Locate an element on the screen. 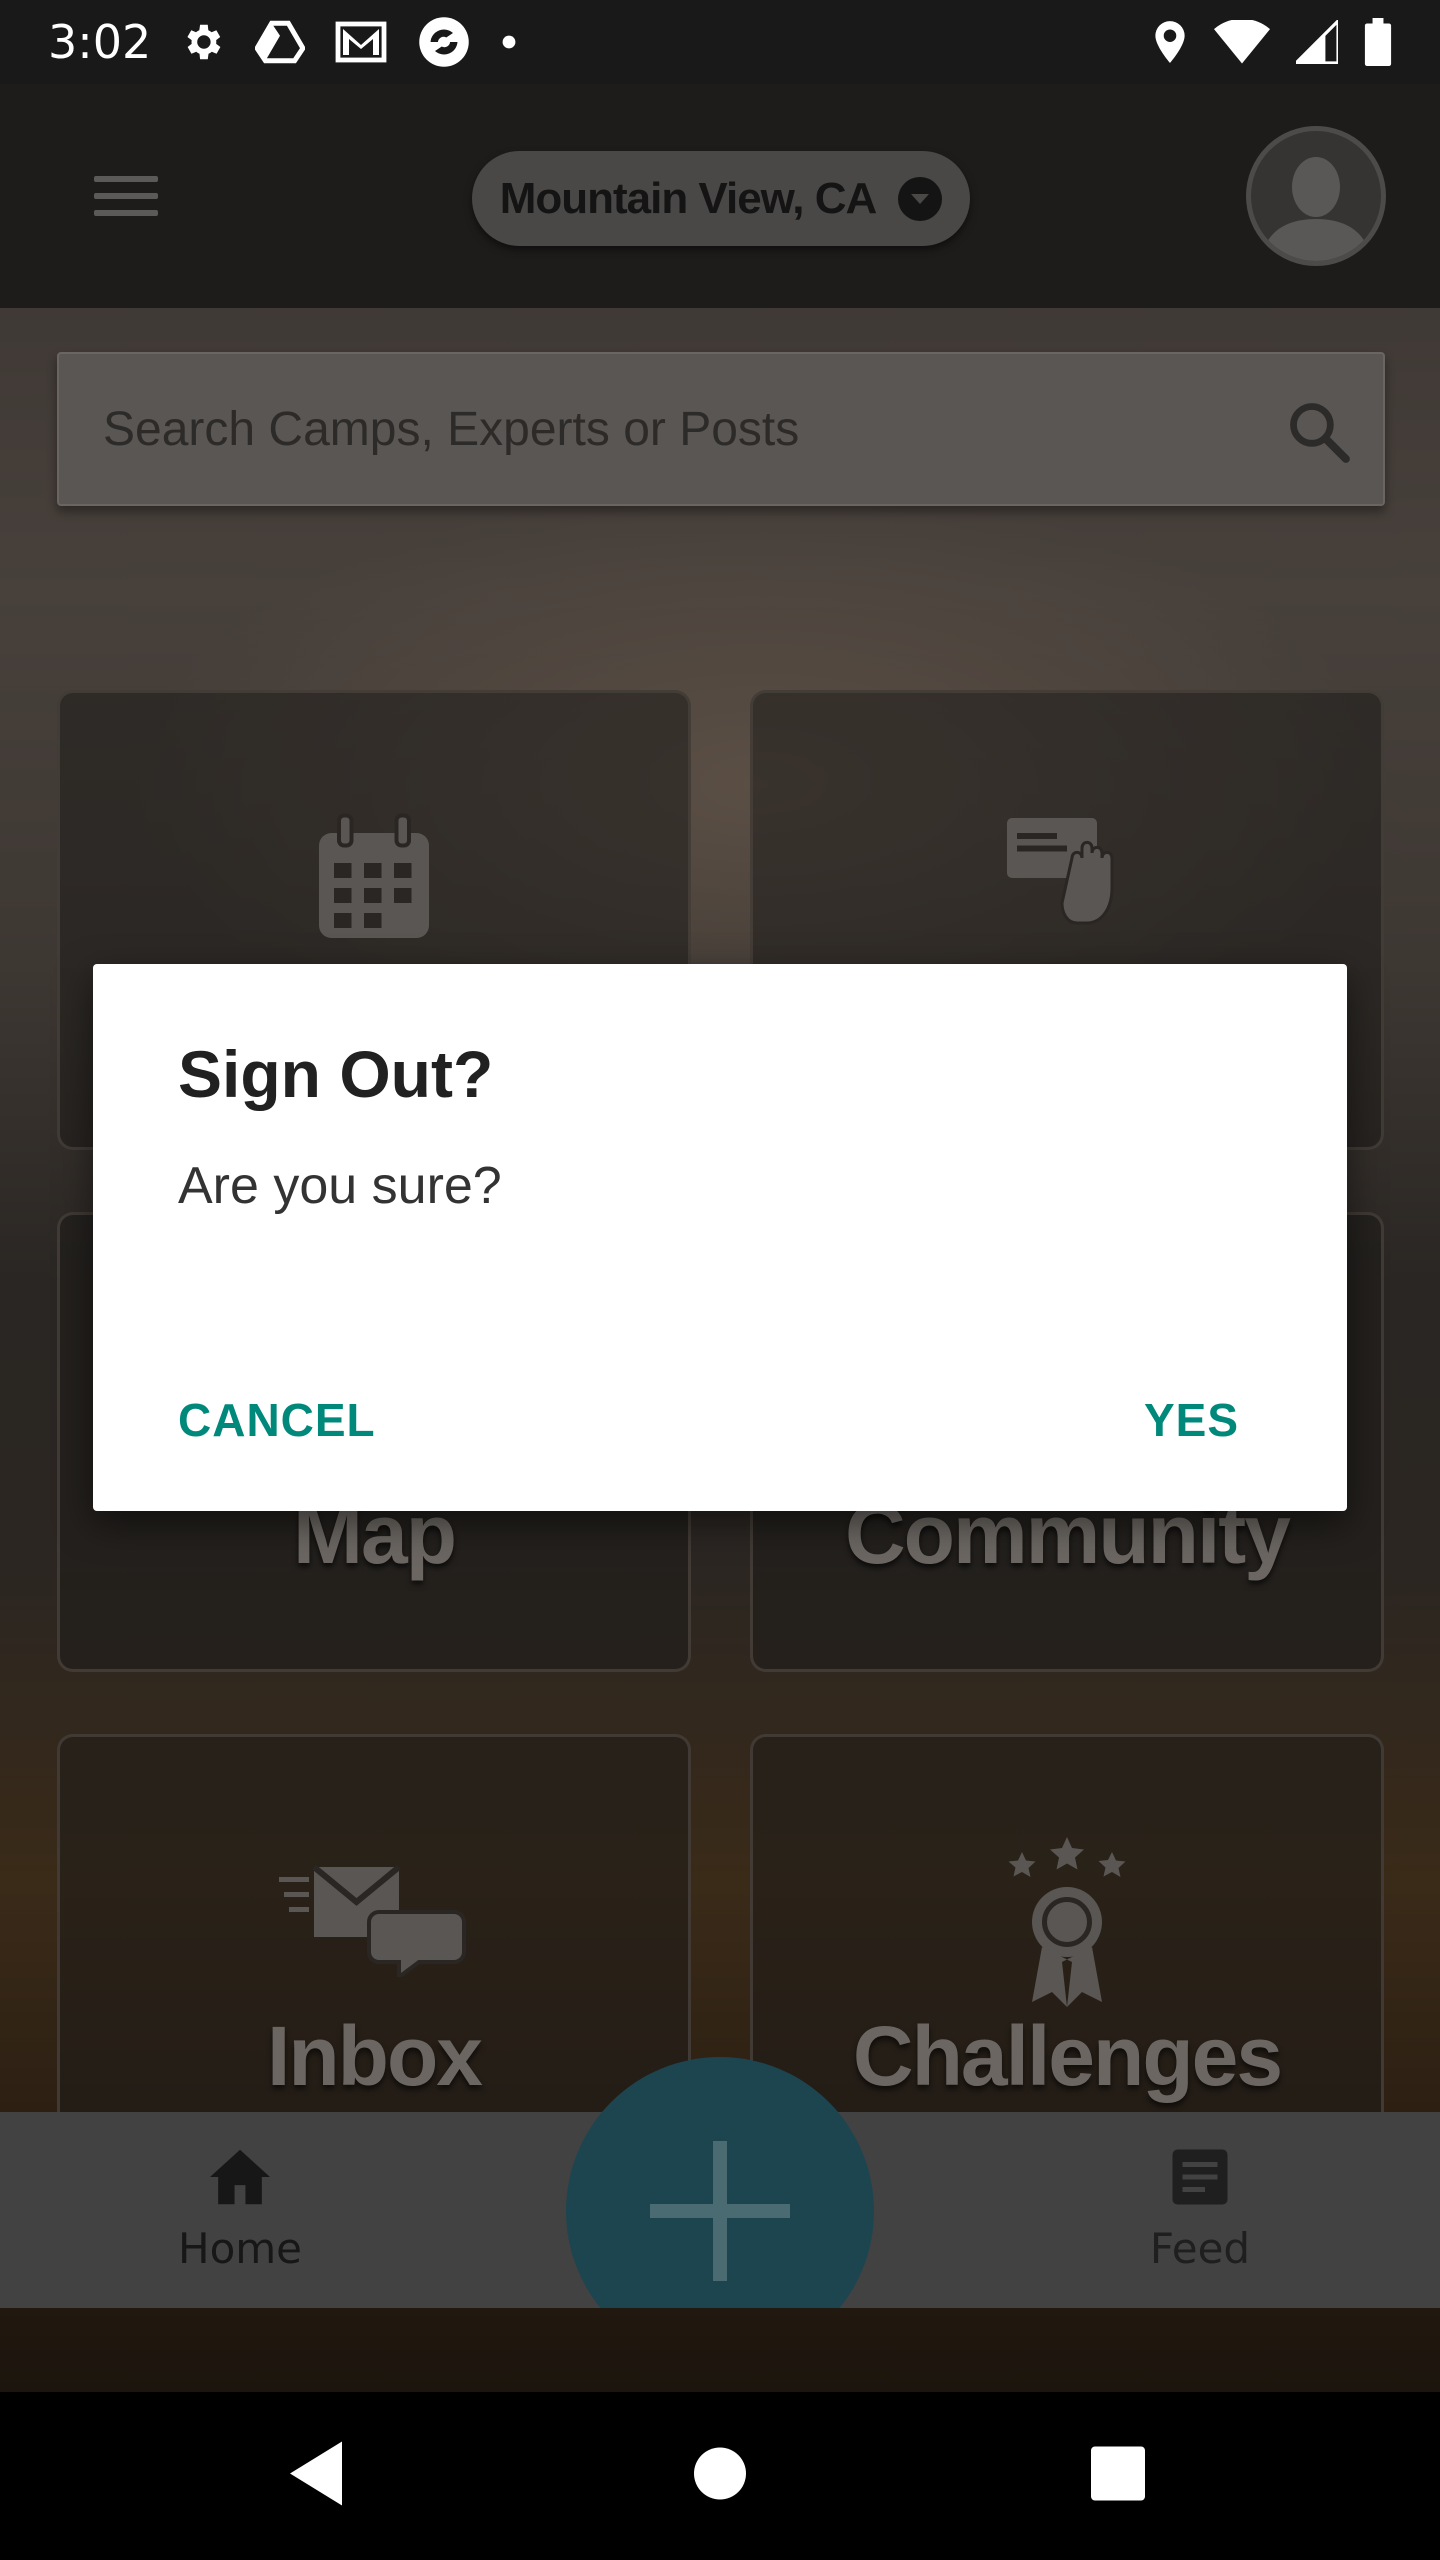 The height and width of the screenshot is (2560, 1440). battery-icon is located at coordinates (1378, 42).